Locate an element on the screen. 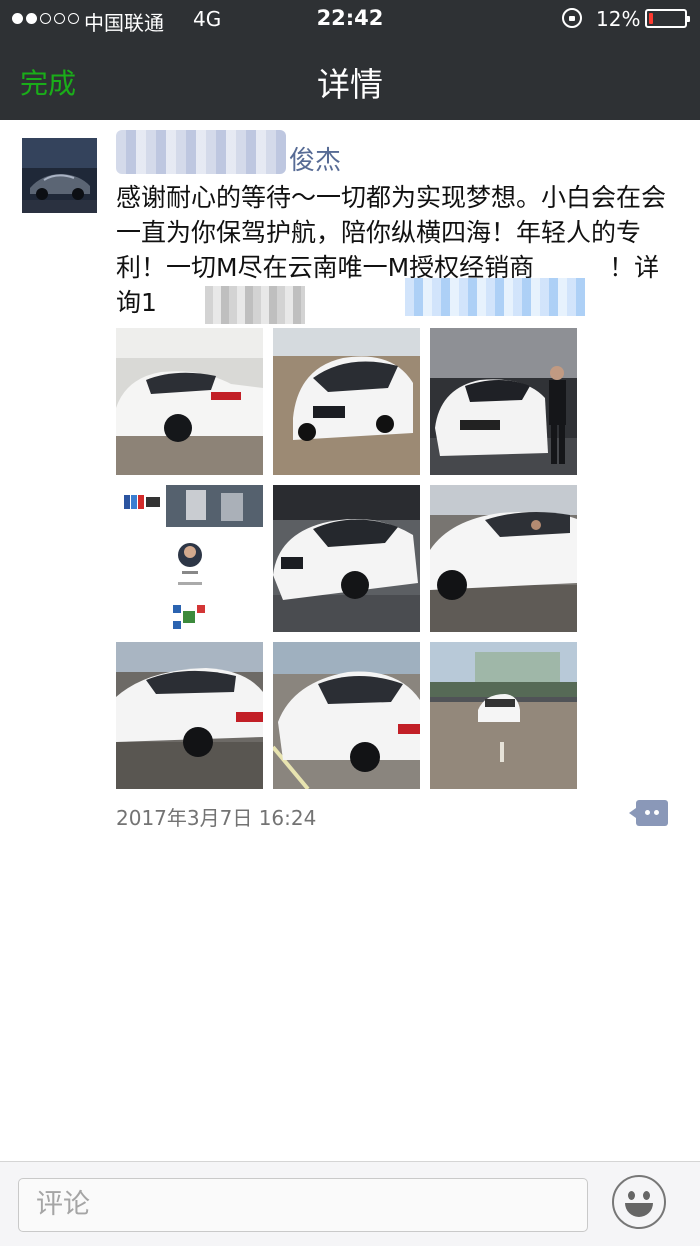  avatar is located at coordinates (59, 175).